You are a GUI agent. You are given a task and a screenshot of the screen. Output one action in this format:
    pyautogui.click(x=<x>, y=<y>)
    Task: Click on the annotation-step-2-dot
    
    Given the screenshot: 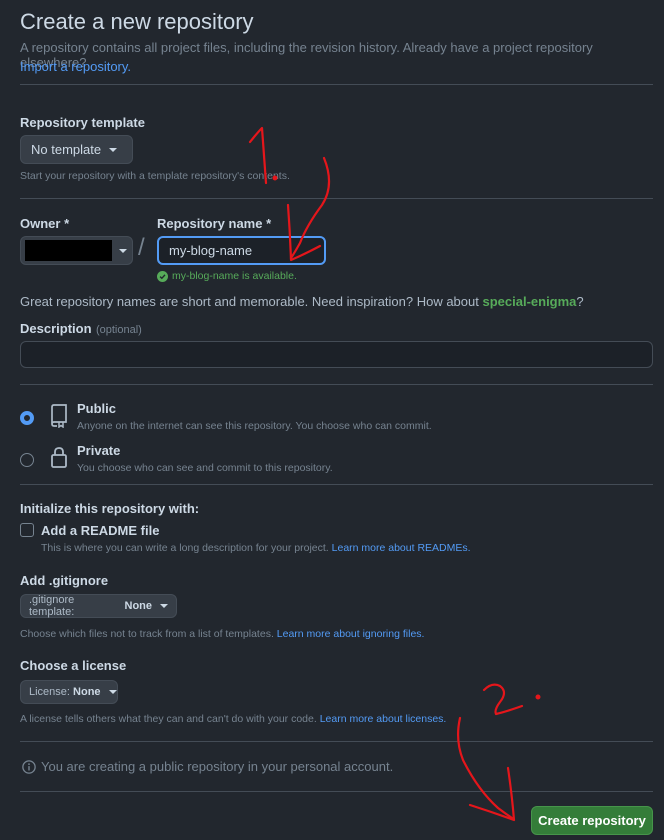 What is the action you would take?
    pyautogui.click(x=538, y=697)
    